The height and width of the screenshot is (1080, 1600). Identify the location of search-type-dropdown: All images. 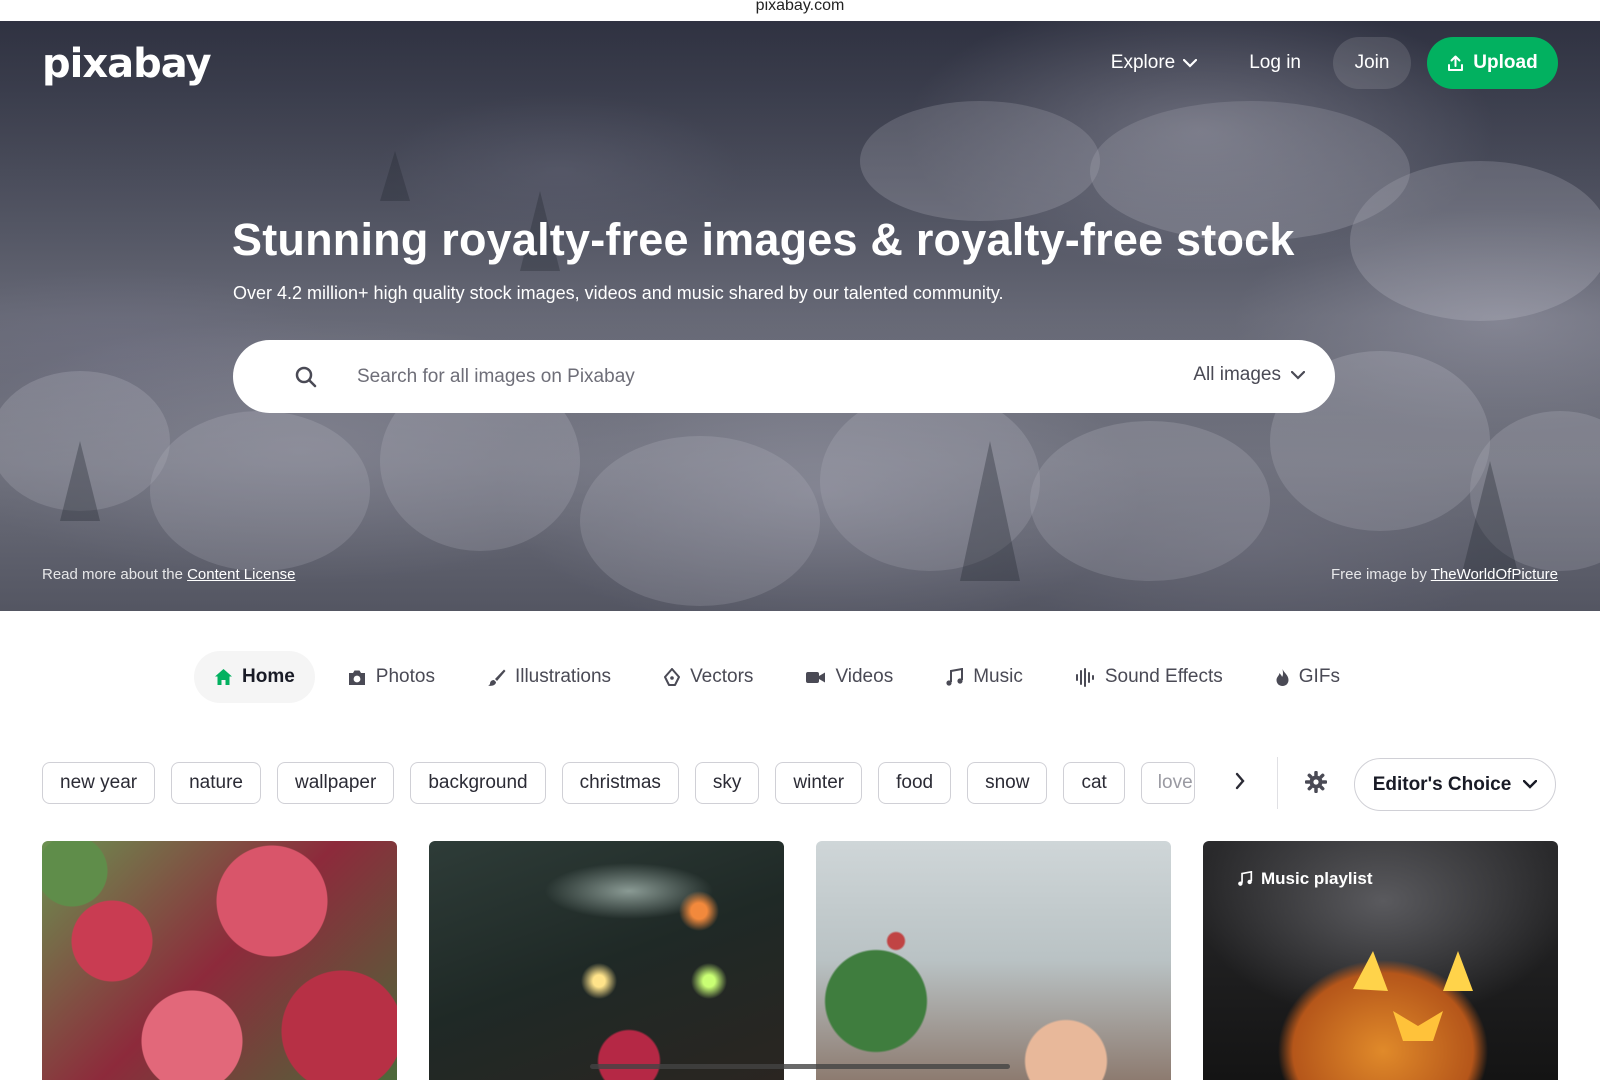
(1249, 375).